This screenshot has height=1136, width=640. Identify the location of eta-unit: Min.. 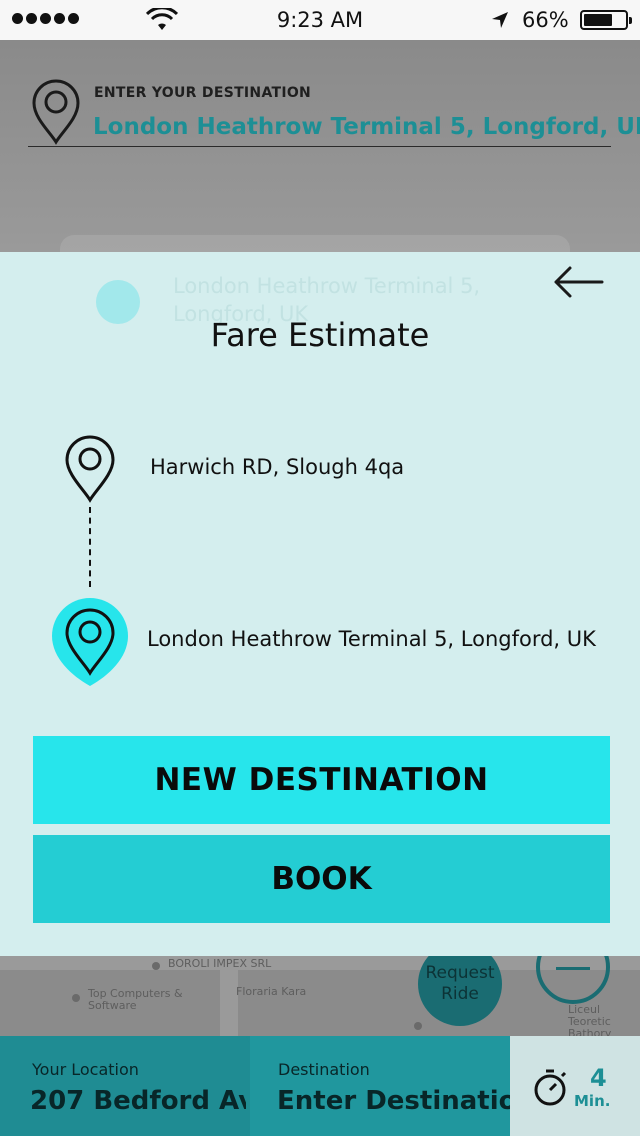
(592, 1101).